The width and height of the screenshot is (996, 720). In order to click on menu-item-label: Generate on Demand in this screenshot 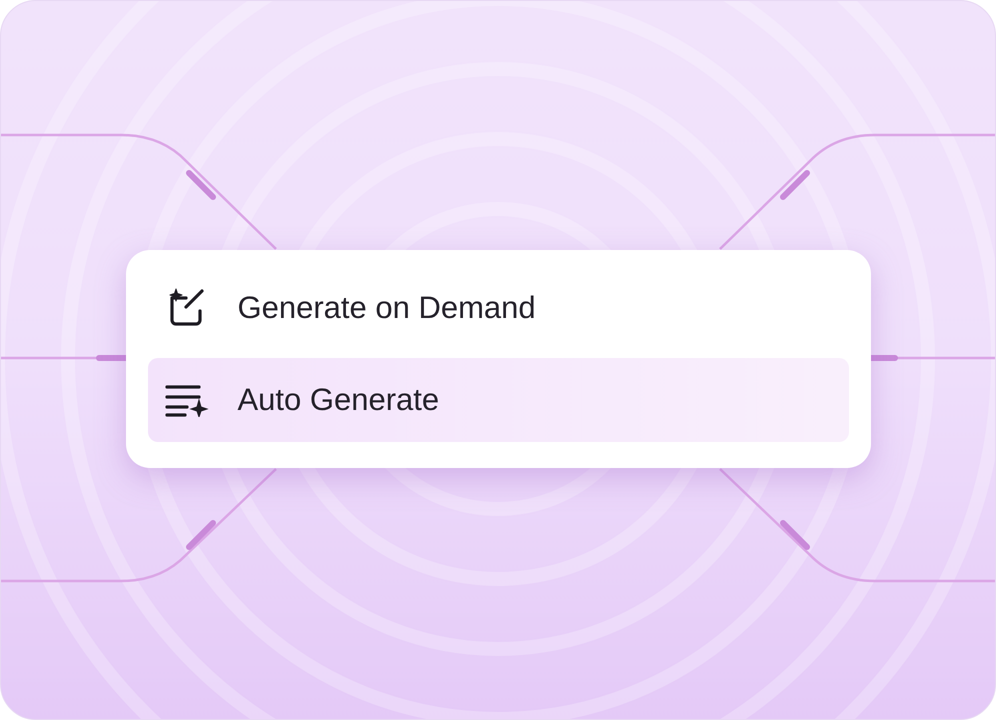, I will do `click(387, 307)`.